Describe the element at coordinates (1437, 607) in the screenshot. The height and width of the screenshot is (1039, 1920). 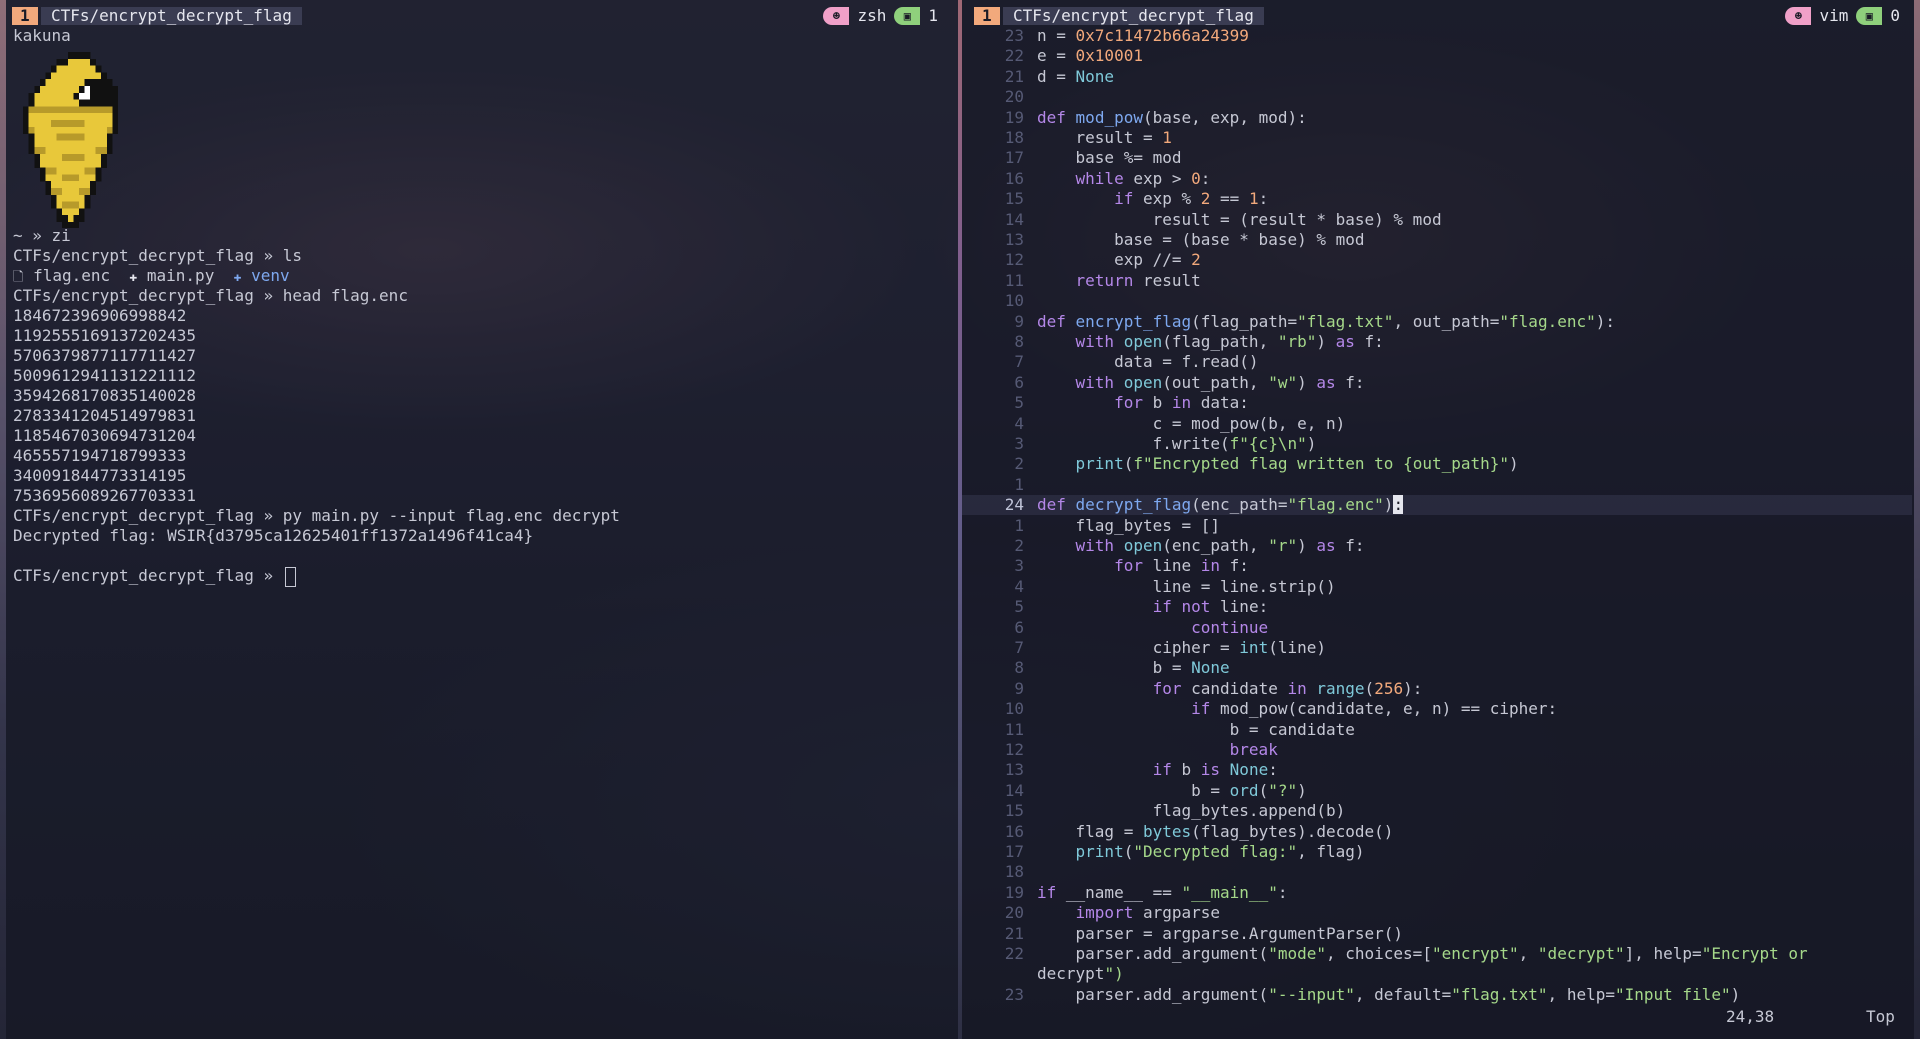
I see `code-line: 5 if not line:` at that location.